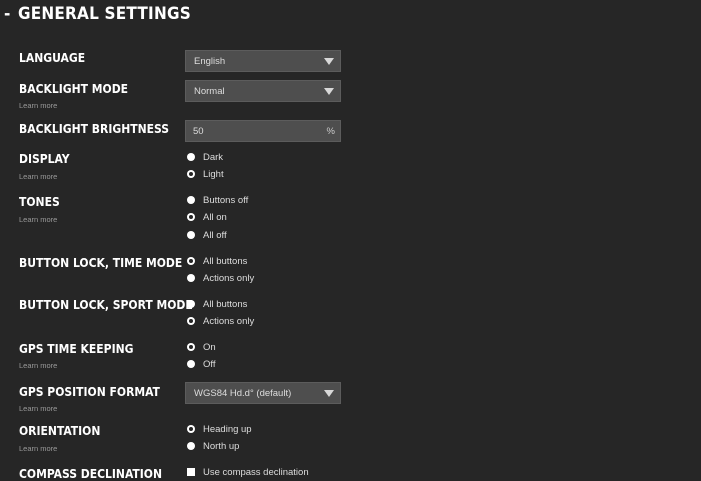 Image resolution: width=701 pixels, height=481 pixels. I want to click on backlight-brightness-label: BACKLIGHT BRIGHTNESS, so click(94, 129).